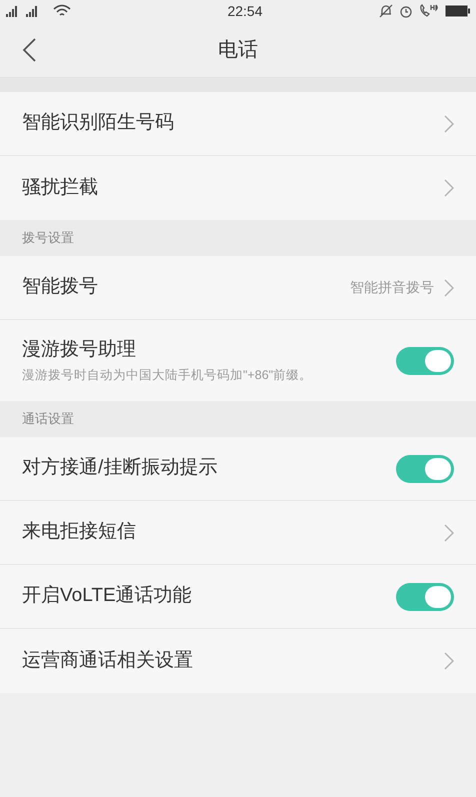  What do you see at coordinates (107, 596) in the screenshot?
I see `row-label: 开启VoLTE通话功能` at bounding box center [107, 596].